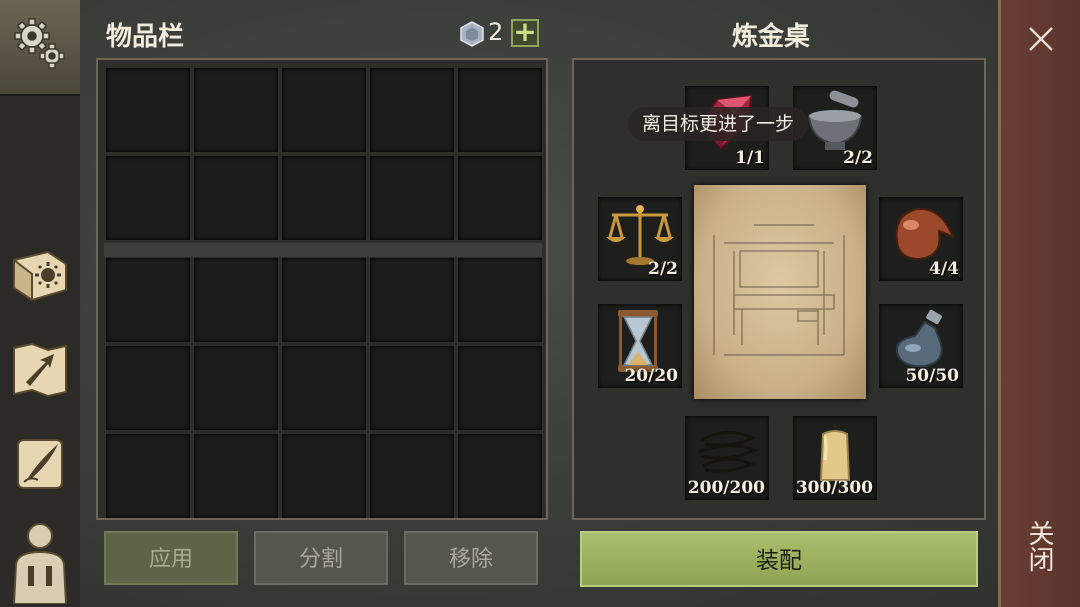 This screenshot has height=607, width=1080. What do you see at coordinates (944, 269) in the screenshot?
I see `slot-count: 4/4` at bounding box center [944, 269].